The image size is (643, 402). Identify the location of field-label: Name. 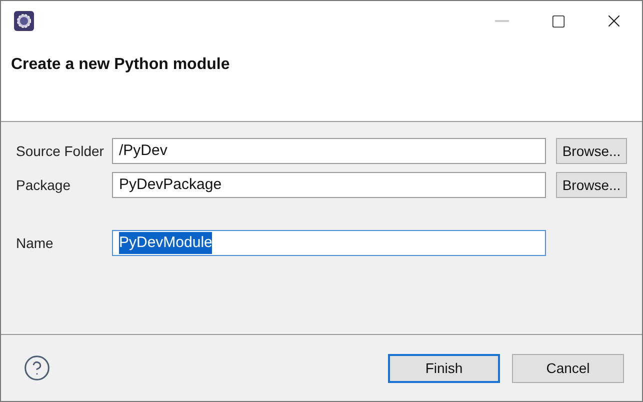
(35, 243).